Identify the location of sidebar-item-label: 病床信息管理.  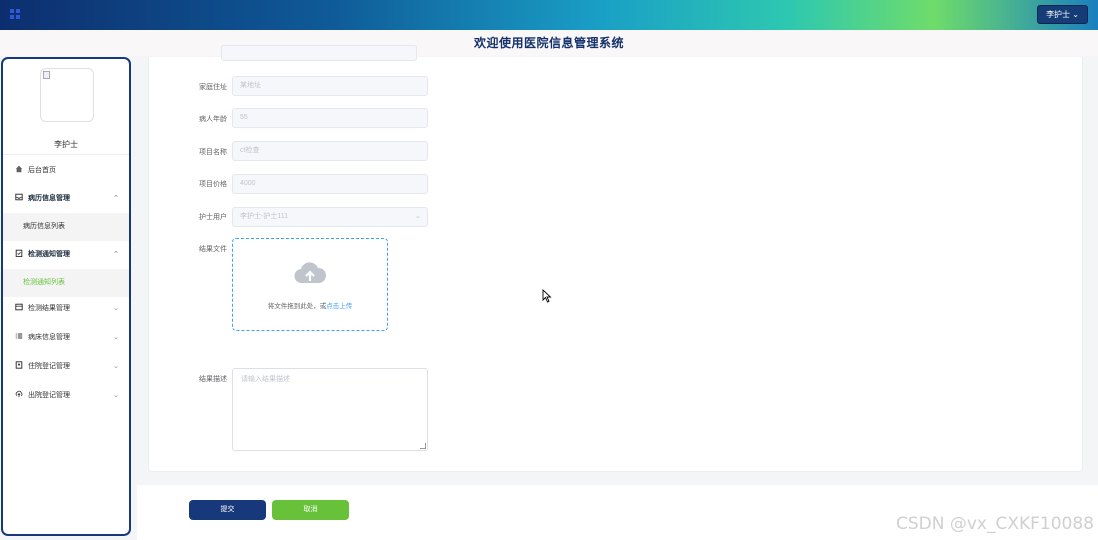
(49, 337).